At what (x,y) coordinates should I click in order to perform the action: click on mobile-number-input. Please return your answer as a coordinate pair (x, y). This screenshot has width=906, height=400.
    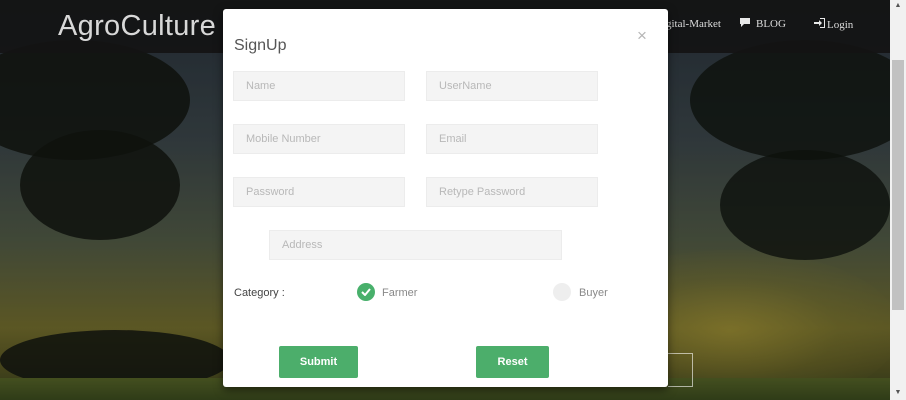
    Looking at the image, I should click on (319, 139).